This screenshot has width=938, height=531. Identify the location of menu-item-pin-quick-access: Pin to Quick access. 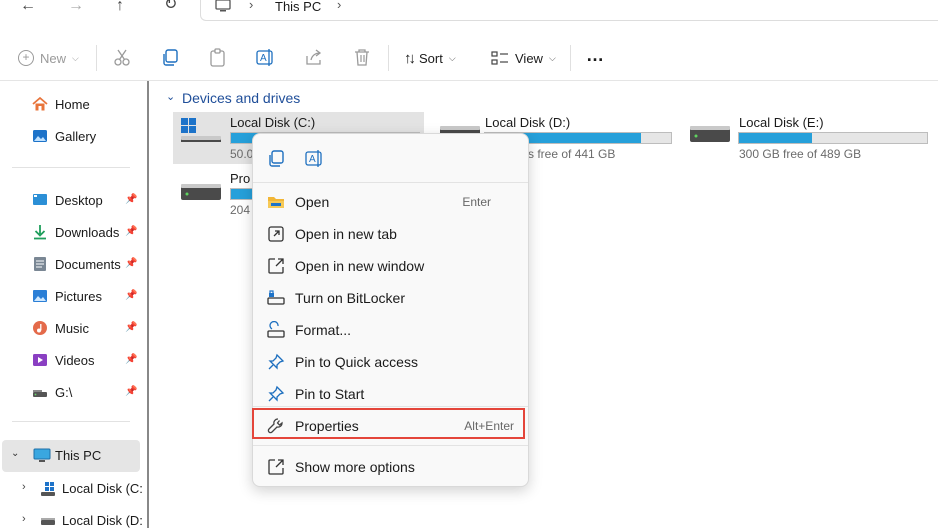
(390, 362).